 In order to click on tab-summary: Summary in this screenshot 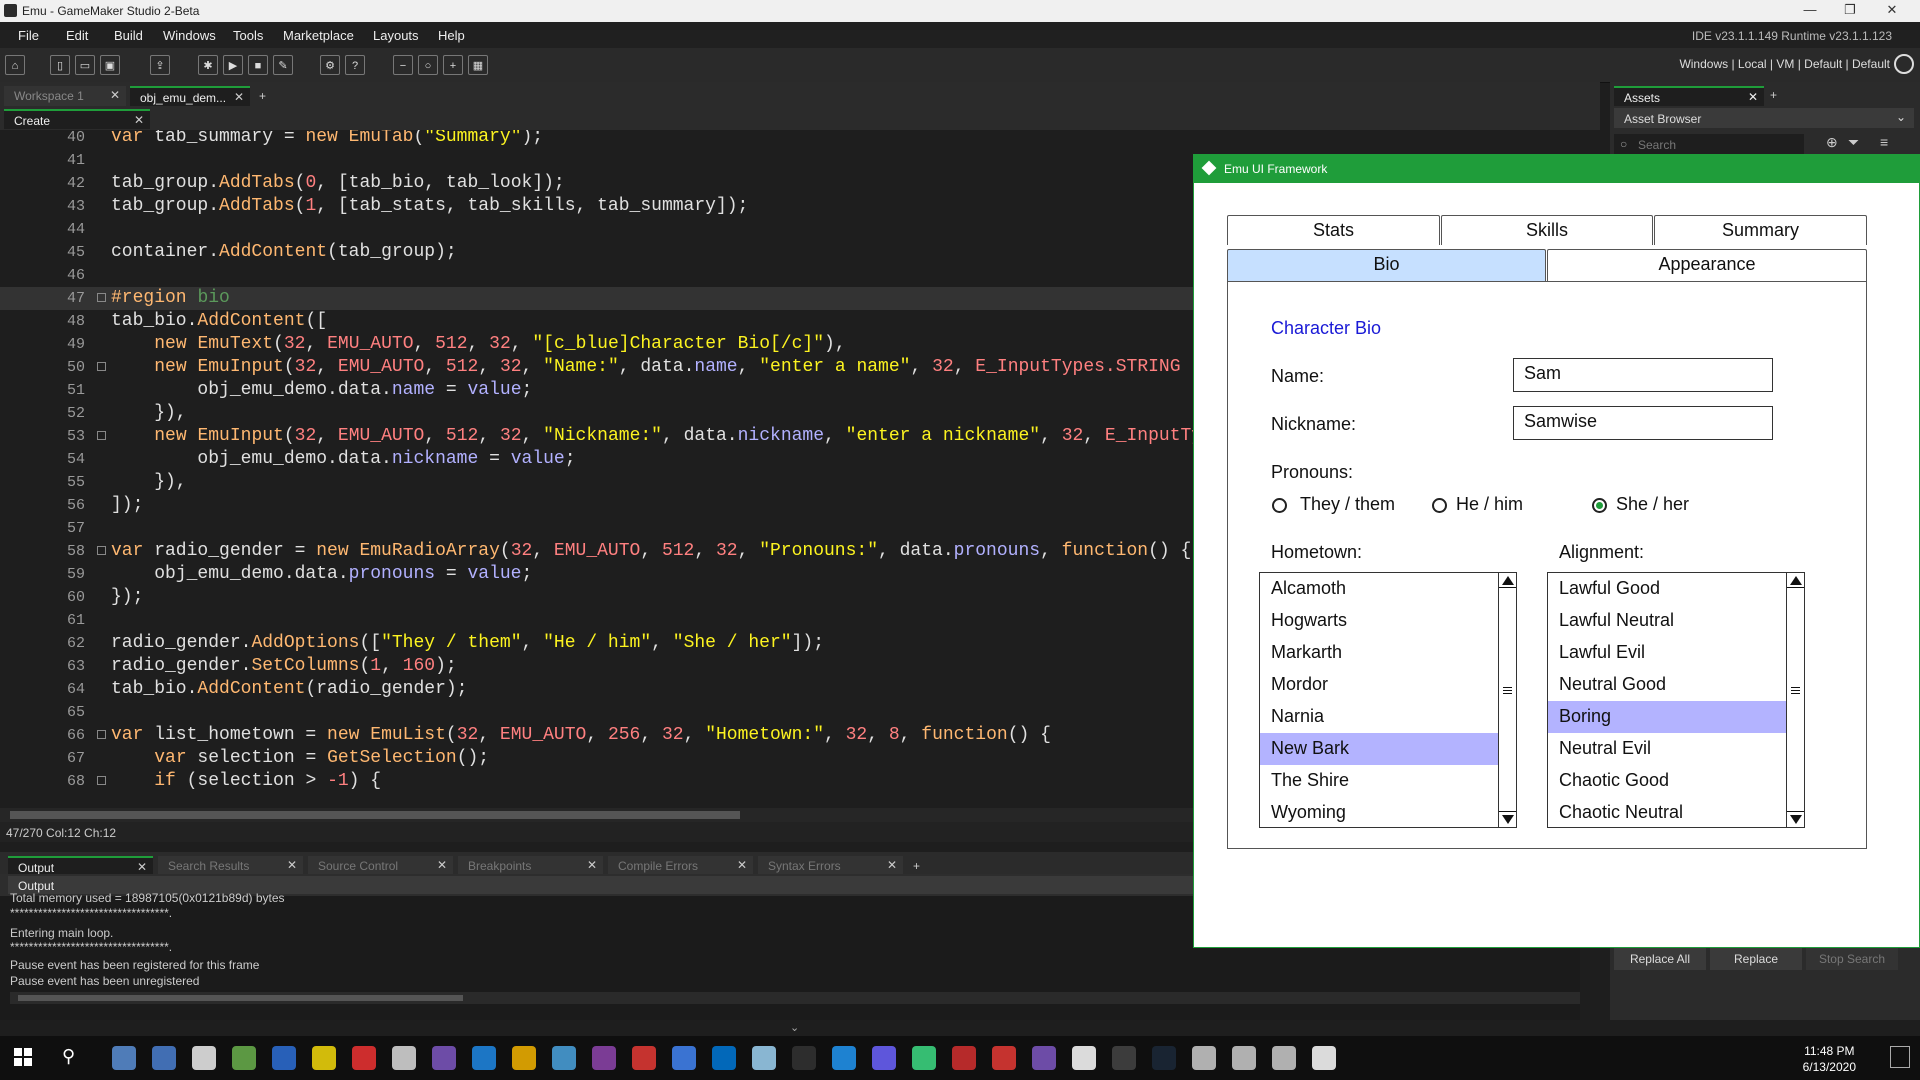, I will do `click(1760, 230)`.